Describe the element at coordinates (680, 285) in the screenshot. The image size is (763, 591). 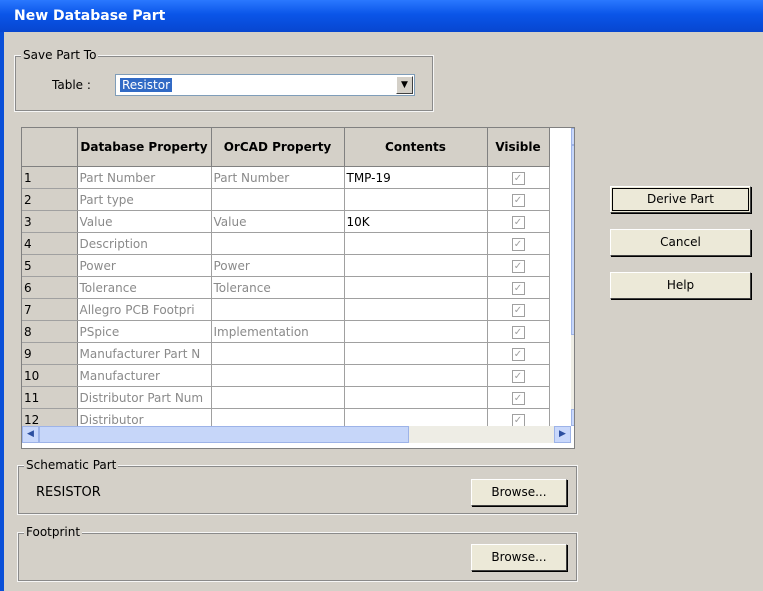
I see `help-button: Help` at that location.